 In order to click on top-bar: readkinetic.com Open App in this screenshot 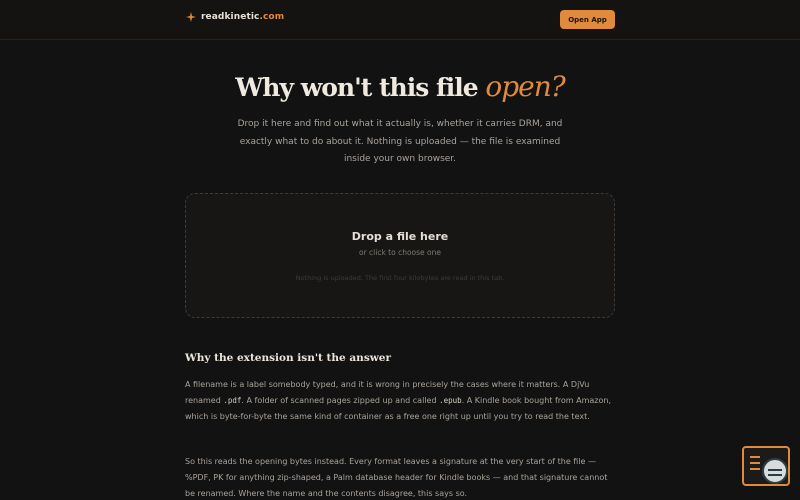, I will do `click(400, 20)`.